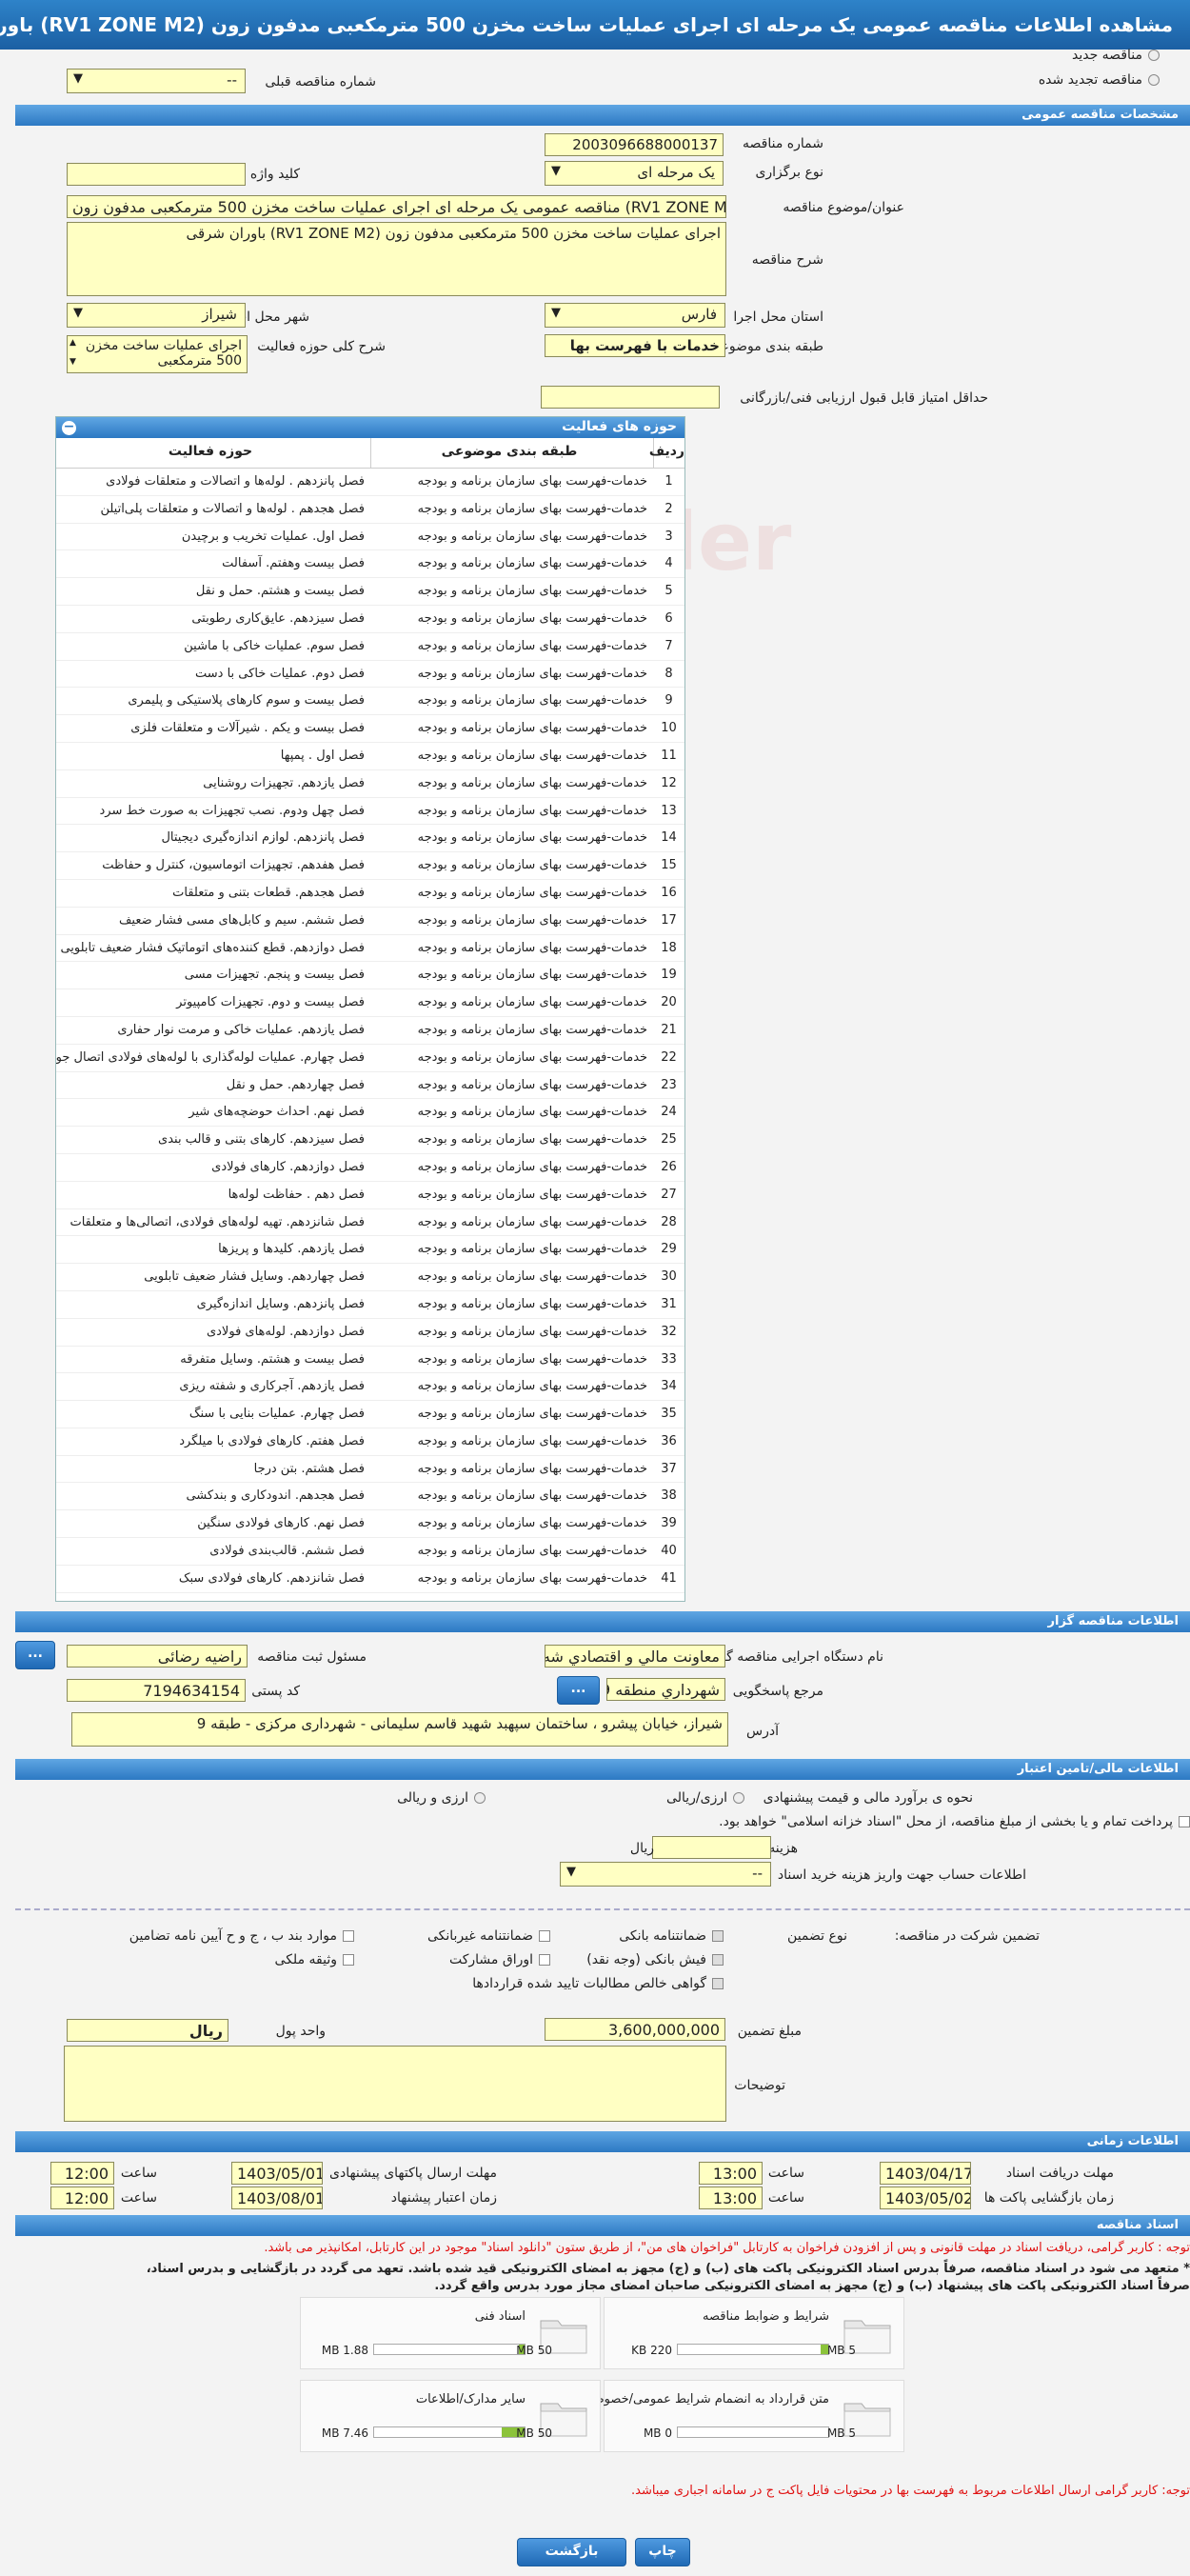 Image resolution: width=1190 pixels, height=2576 pixels. What do you see at coordinates (156, 81) in the screenshot?
I see `prev-number-select: -- ▼` at bounding box center [156, 81].